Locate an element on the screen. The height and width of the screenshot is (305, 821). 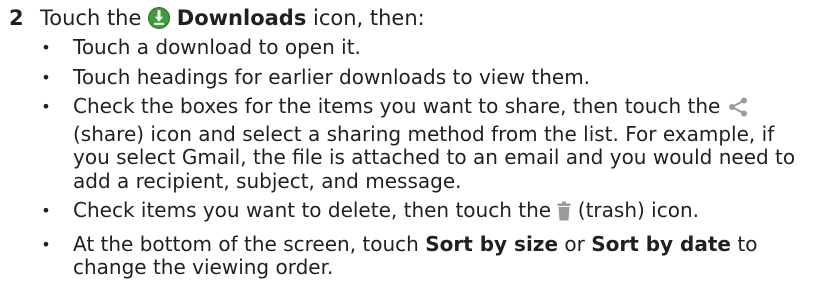
share-icon is located at coordinates (738, 110).